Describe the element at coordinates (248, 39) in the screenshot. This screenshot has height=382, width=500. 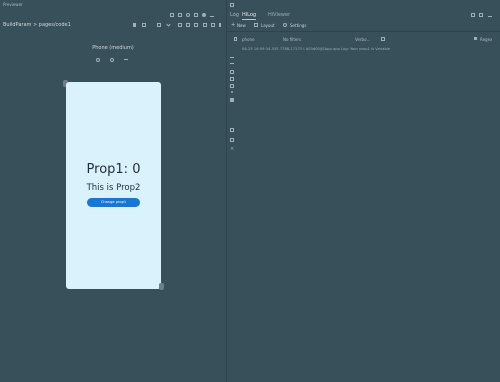
I see `device-dropdown: phone` at that location.